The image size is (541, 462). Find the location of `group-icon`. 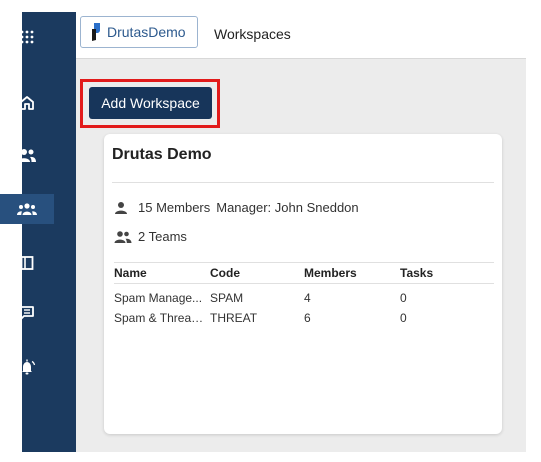

group-icon is located at coordinates (123, 237).